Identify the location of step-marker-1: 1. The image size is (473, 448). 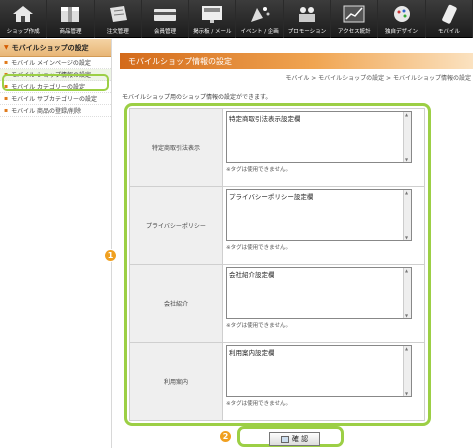
(110, 255).